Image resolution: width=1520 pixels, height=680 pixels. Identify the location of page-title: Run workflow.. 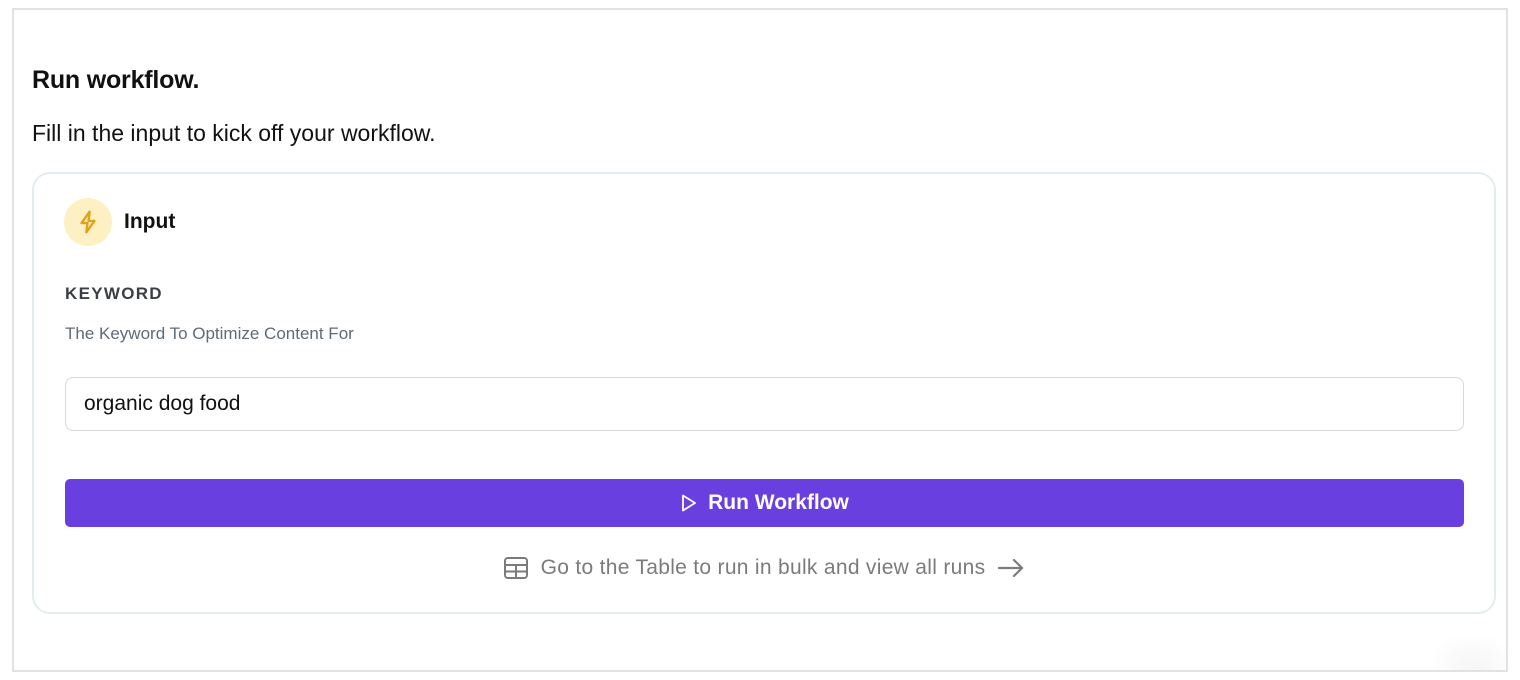
(116, 80).